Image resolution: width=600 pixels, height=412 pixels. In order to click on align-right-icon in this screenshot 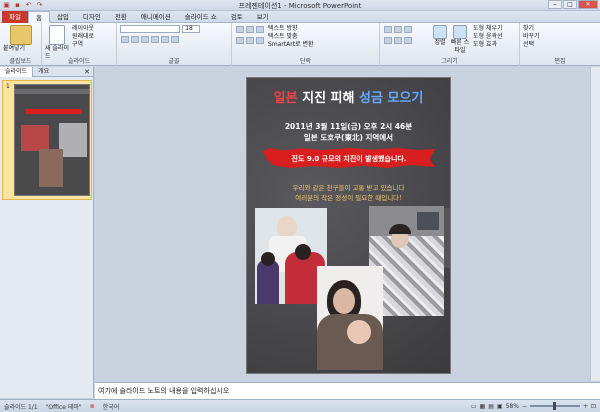, I will do `click(260, 40)`.